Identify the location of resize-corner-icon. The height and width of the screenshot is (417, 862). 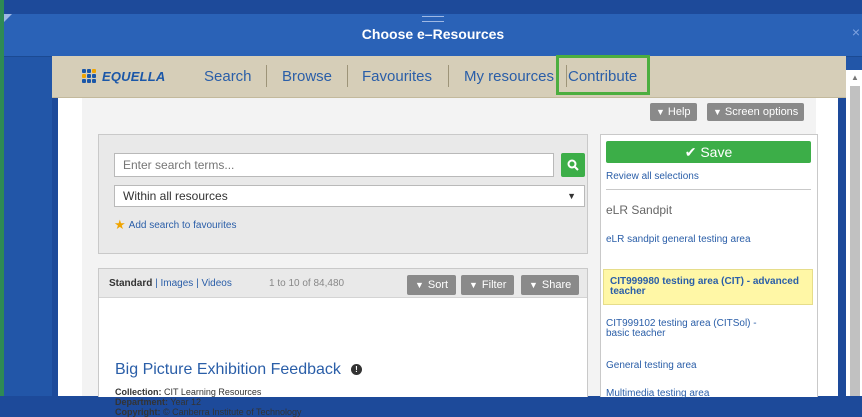
(8, 18).